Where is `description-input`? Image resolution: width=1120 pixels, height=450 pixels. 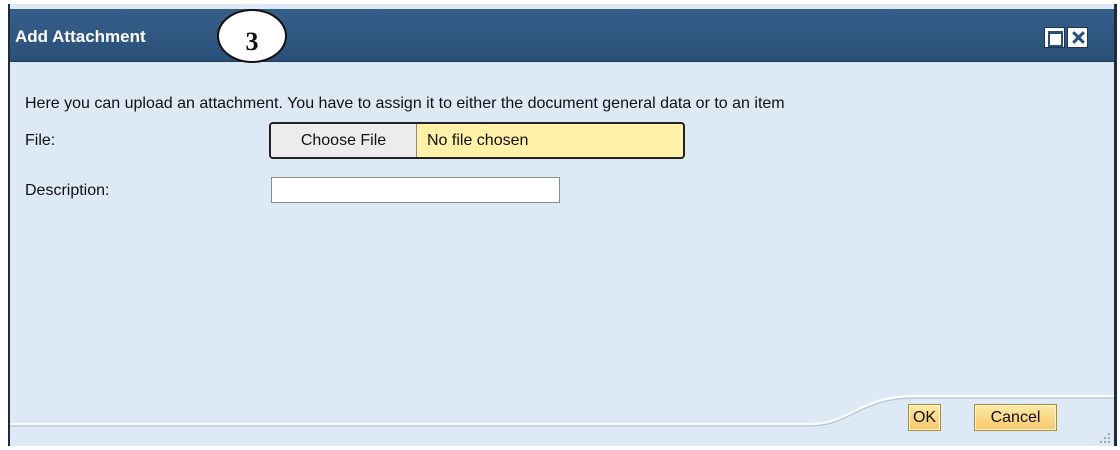
description-input is located at coordinates (415, 190).